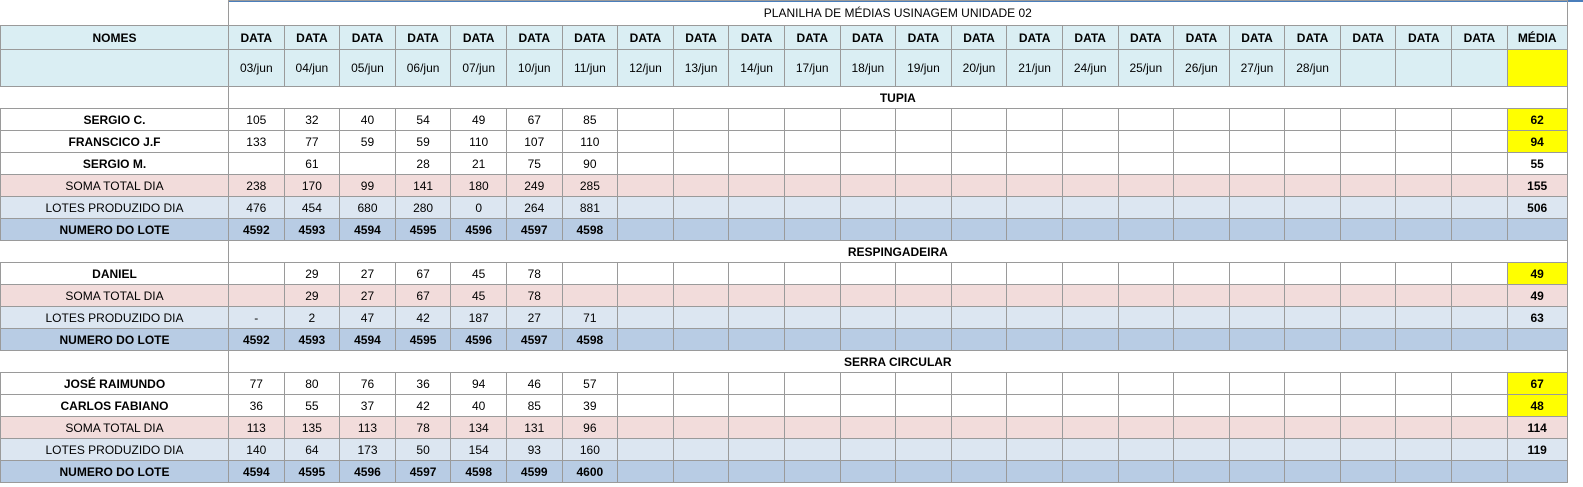 The height and width of the screenshot is (487, 1583). Describe the element at coordinates (114, 97) in the screenshot. I see `section-blank-cell` at that location.